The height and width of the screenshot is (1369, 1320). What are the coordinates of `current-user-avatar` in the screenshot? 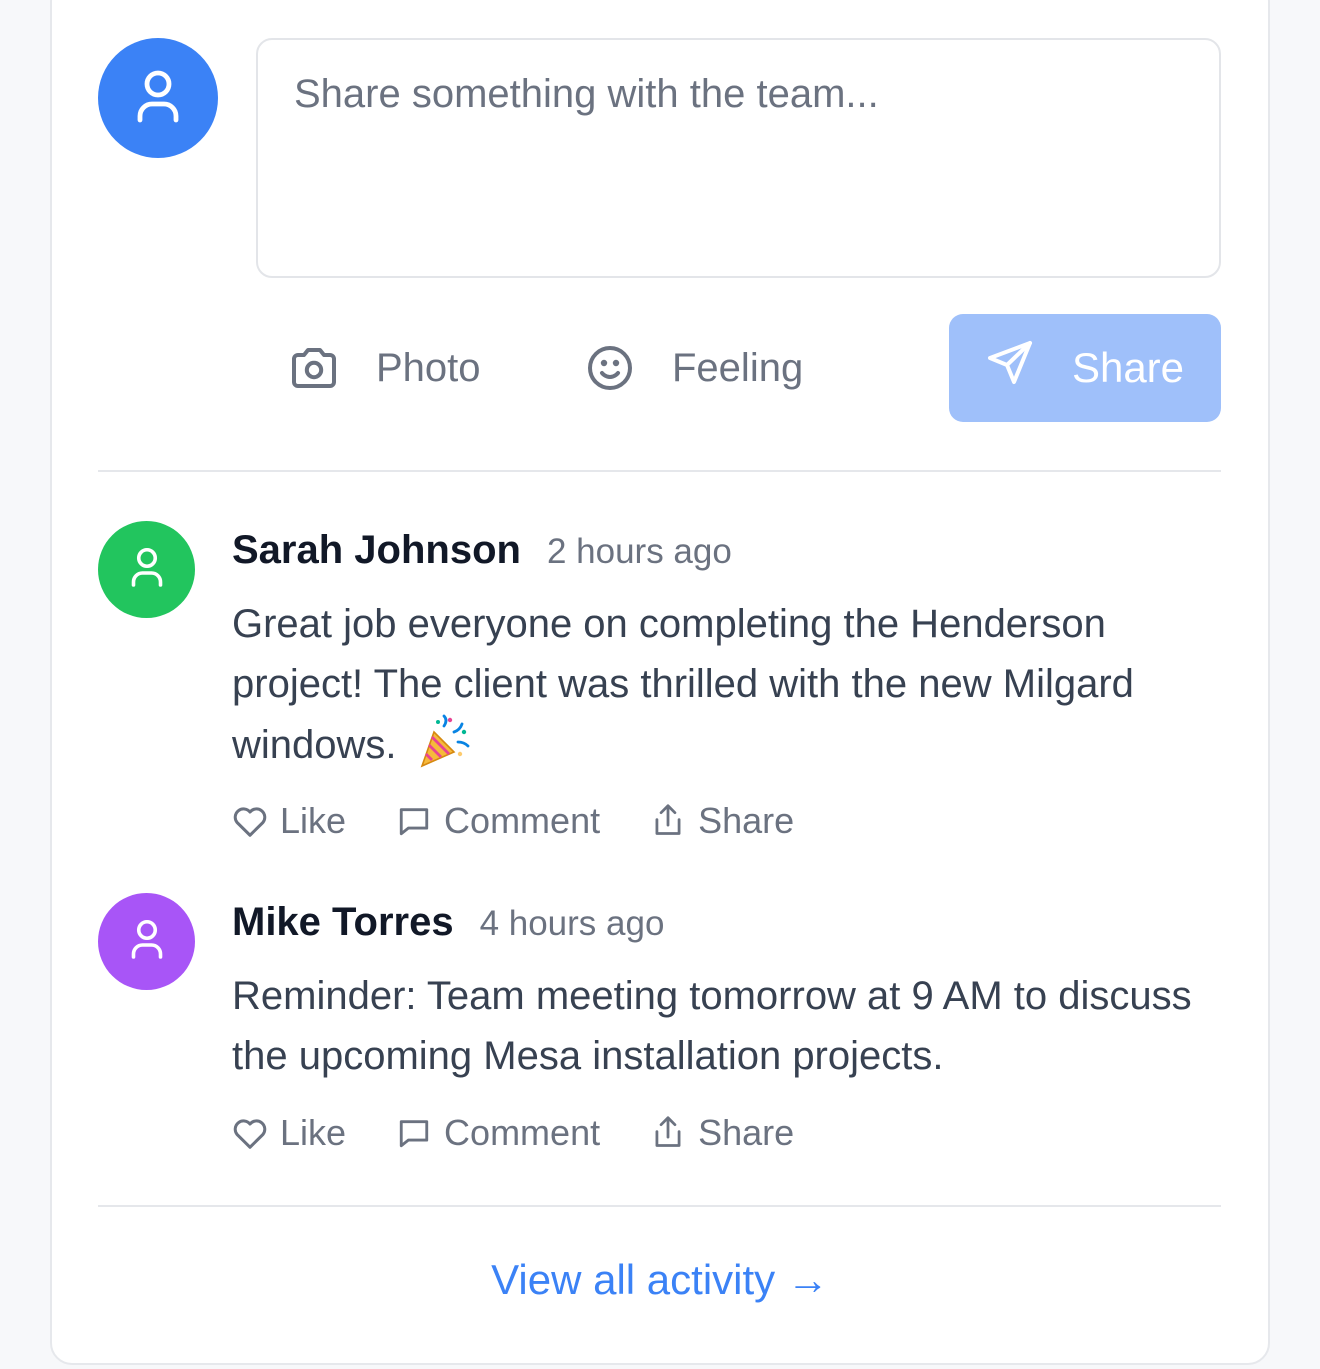 It's located at (158, 98).